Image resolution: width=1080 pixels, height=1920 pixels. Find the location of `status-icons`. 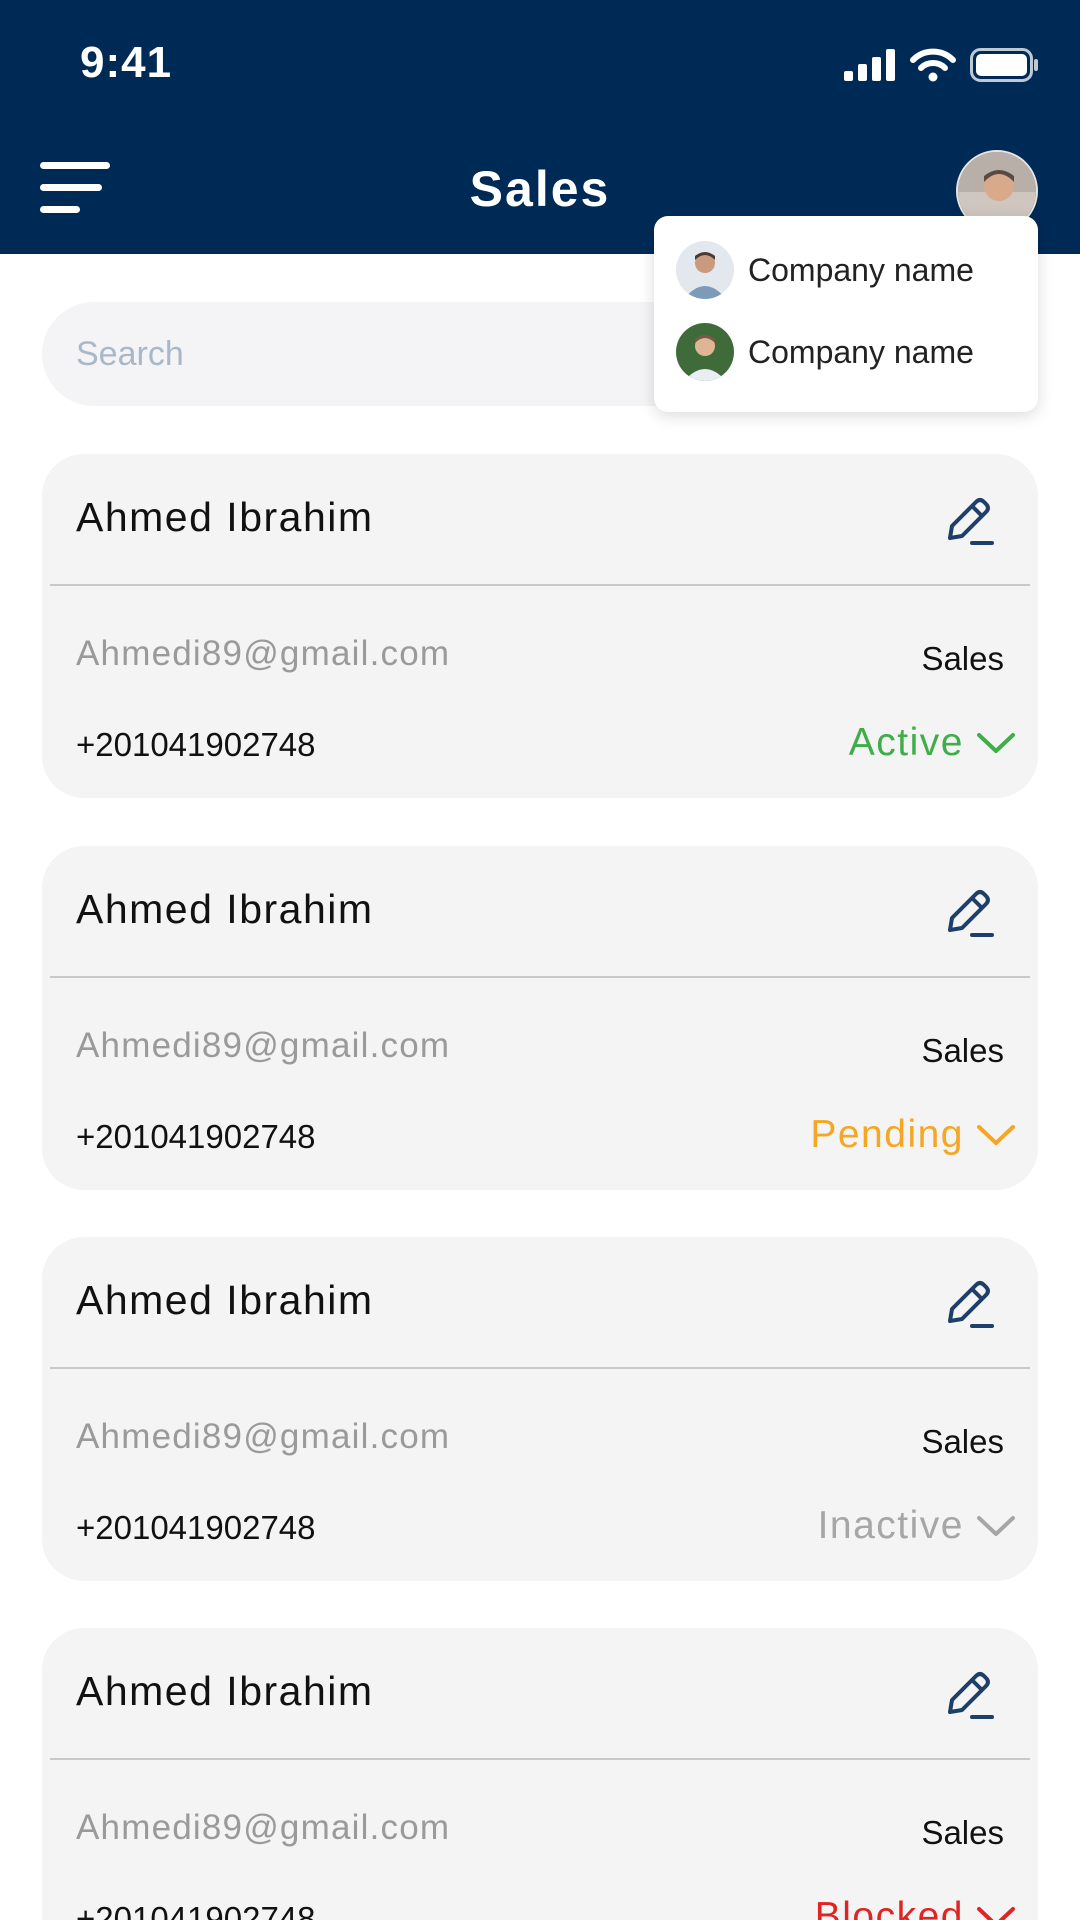

status-icons is located at coordinates (942, 65).